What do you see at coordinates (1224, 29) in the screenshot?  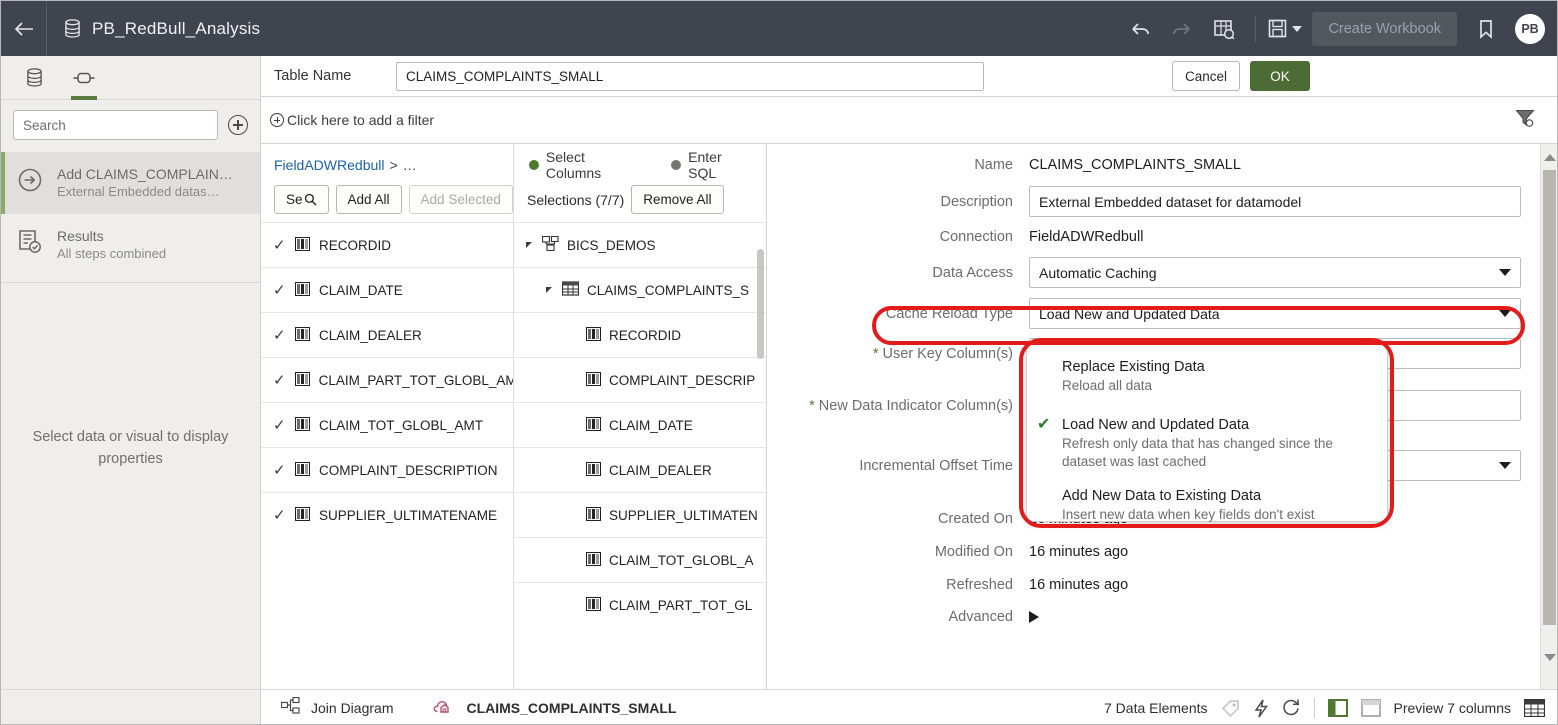 I see `data-preview-button` at bounding box center [1224, 29].